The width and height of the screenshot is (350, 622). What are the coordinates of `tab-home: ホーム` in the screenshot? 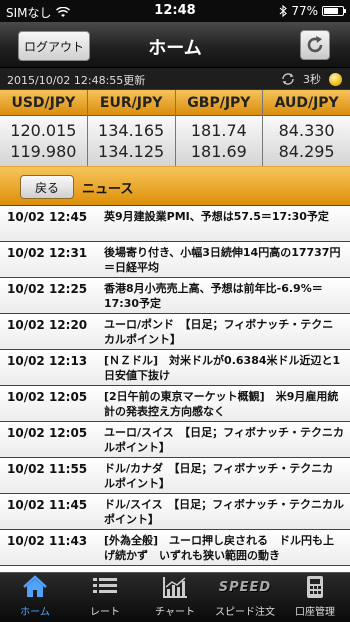 It's located at (35, 597).